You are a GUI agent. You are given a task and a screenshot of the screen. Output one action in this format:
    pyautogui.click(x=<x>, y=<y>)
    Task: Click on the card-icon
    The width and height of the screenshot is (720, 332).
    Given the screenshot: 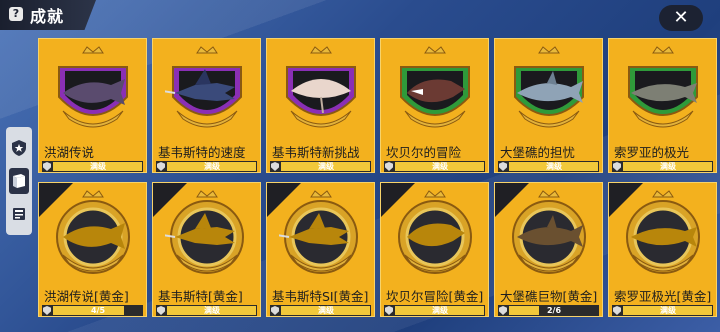 What is the action you would take?
    pyautogui.click(x=19, y=214)
    